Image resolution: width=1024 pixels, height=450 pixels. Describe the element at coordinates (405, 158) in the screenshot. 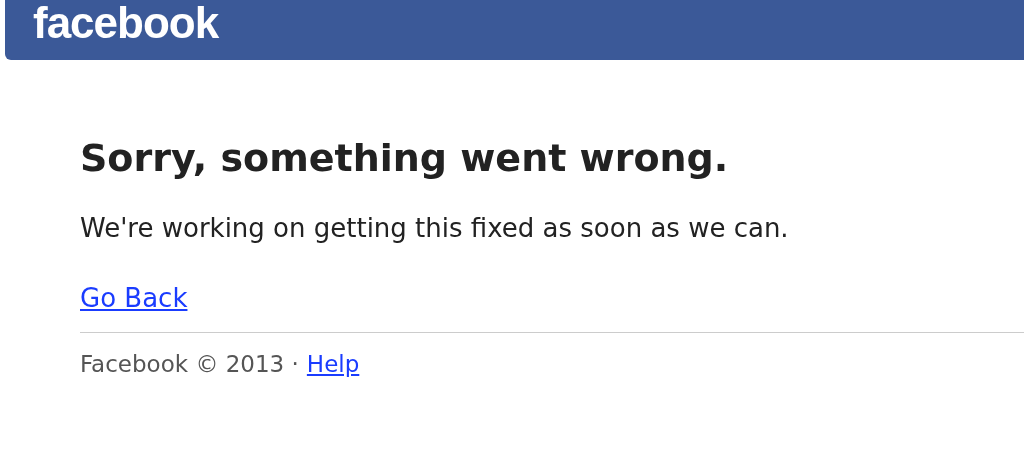

I see `error-title: Sorry, something went wrong.` at that location.